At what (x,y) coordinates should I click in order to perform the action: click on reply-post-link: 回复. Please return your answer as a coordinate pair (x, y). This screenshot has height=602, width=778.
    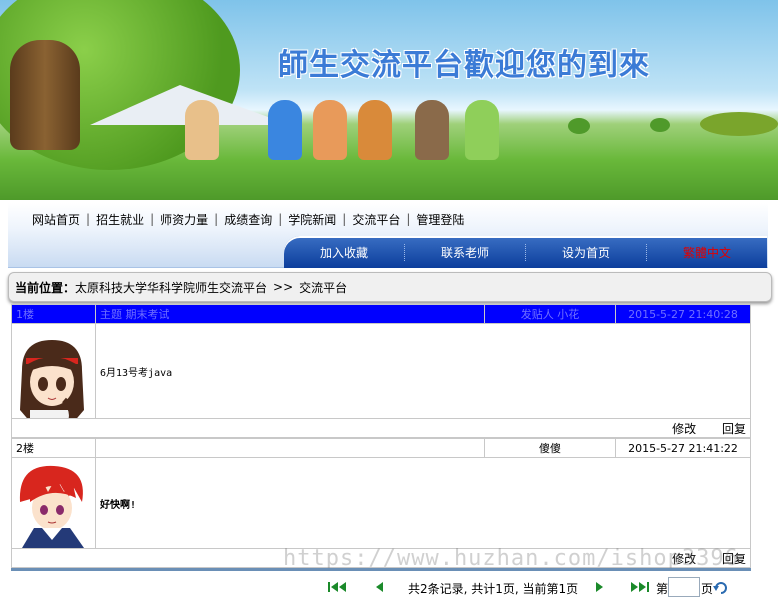
    Looking at the image, I should click on (734, 429).